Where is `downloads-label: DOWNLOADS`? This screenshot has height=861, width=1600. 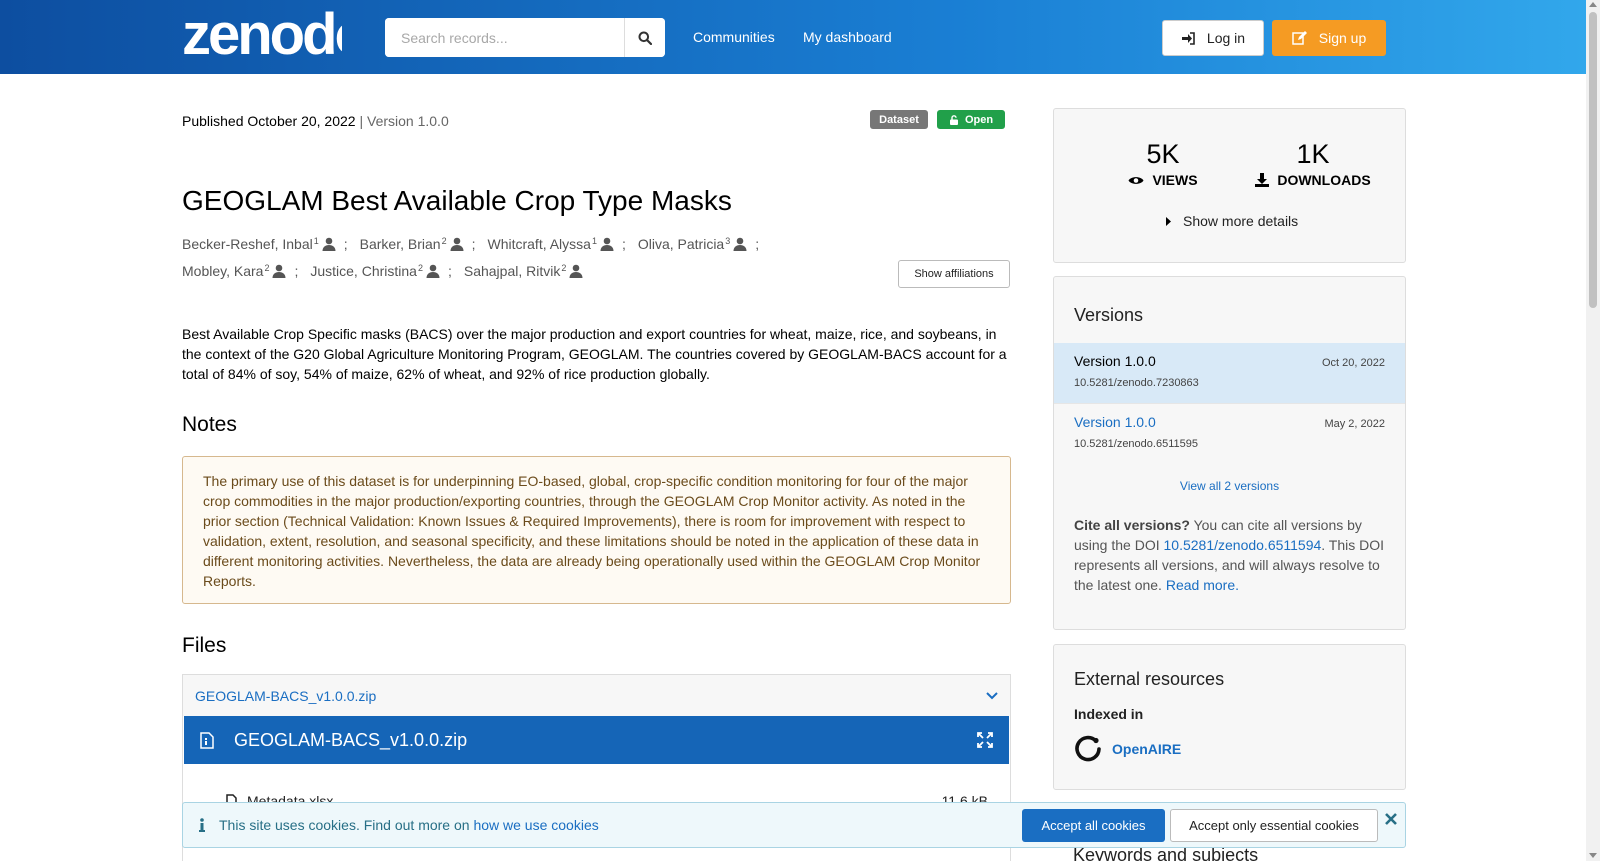
downloads-label: DOWNLOADS is located at coordinates (1324, 180).